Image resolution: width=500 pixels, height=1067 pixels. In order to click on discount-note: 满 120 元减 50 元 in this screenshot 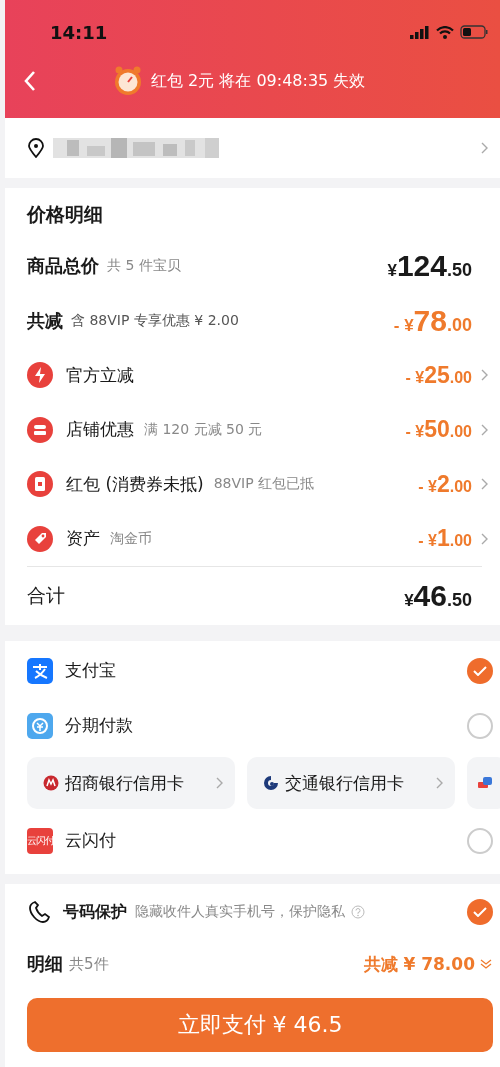, I will do `click(203, 429)`.